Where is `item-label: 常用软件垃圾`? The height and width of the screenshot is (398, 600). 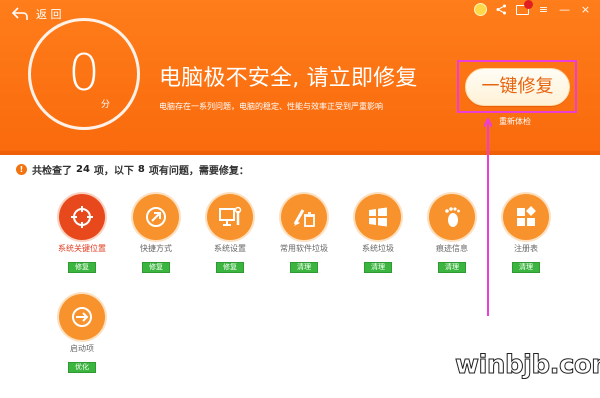 item-label: 常用软件垃圾 is located at coordinates (304, 248).